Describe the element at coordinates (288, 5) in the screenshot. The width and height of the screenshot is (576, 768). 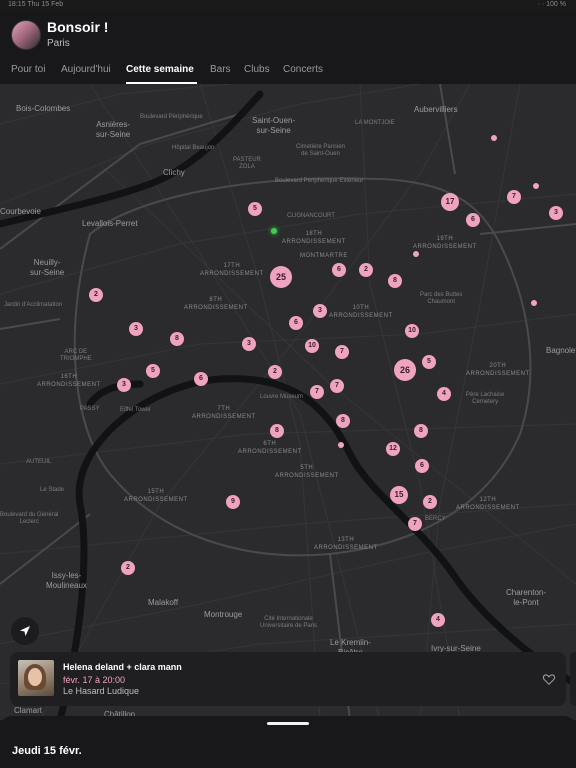
I see `status-bar: 18:15 Thu 15 Feb · · 100 %` at that location.